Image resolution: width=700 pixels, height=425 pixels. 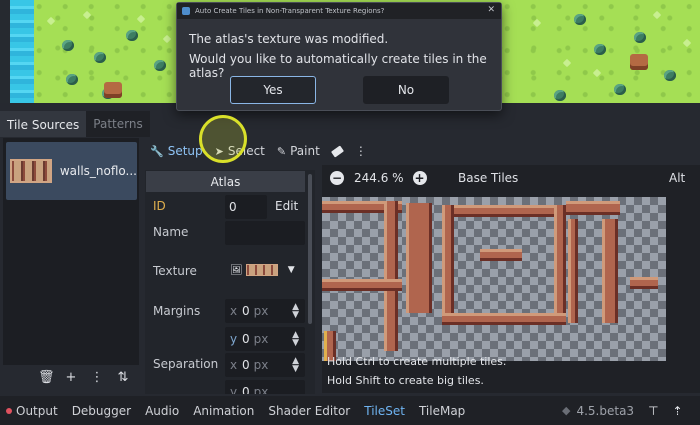 I want to click on texture-label: Texture, so click(x=175, y=271).